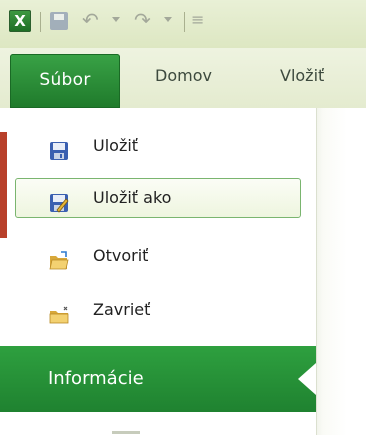  Describe the element at coordinates (20, 21) in the screenshot. I see `excel-icon: X` at that location.